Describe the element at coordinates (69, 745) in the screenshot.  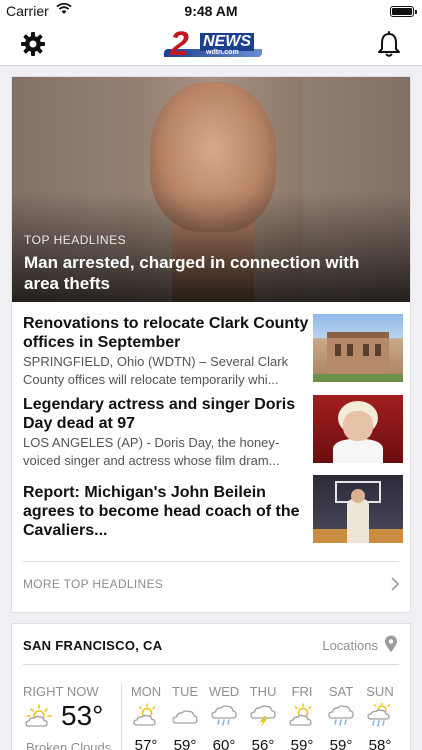
I see `current-condition: Broken Clouds` at that location.